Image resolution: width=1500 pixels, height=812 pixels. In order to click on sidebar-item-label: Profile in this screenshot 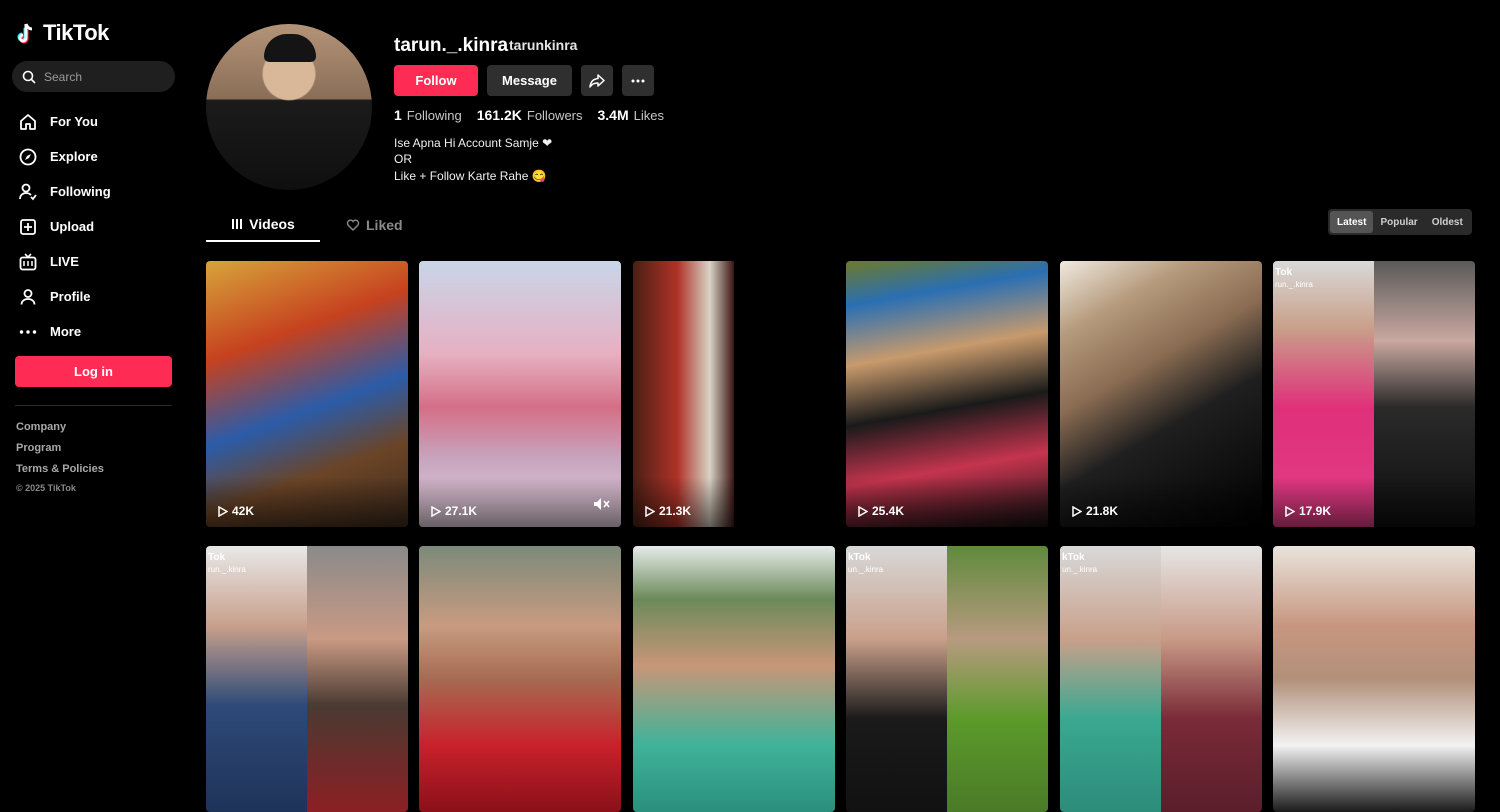, I will do `click(70, 296)`.